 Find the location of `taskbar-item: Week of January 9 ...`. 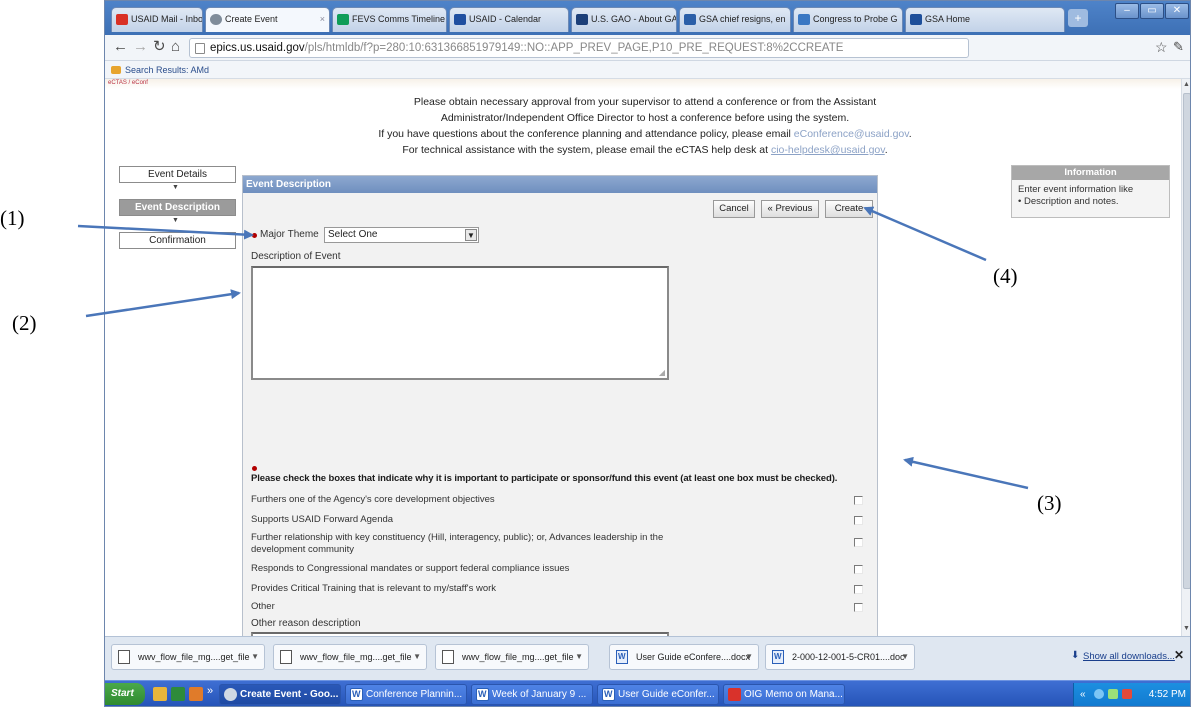

taskbar-item: Week of January 9 ... is located at coordinates (532, 694).